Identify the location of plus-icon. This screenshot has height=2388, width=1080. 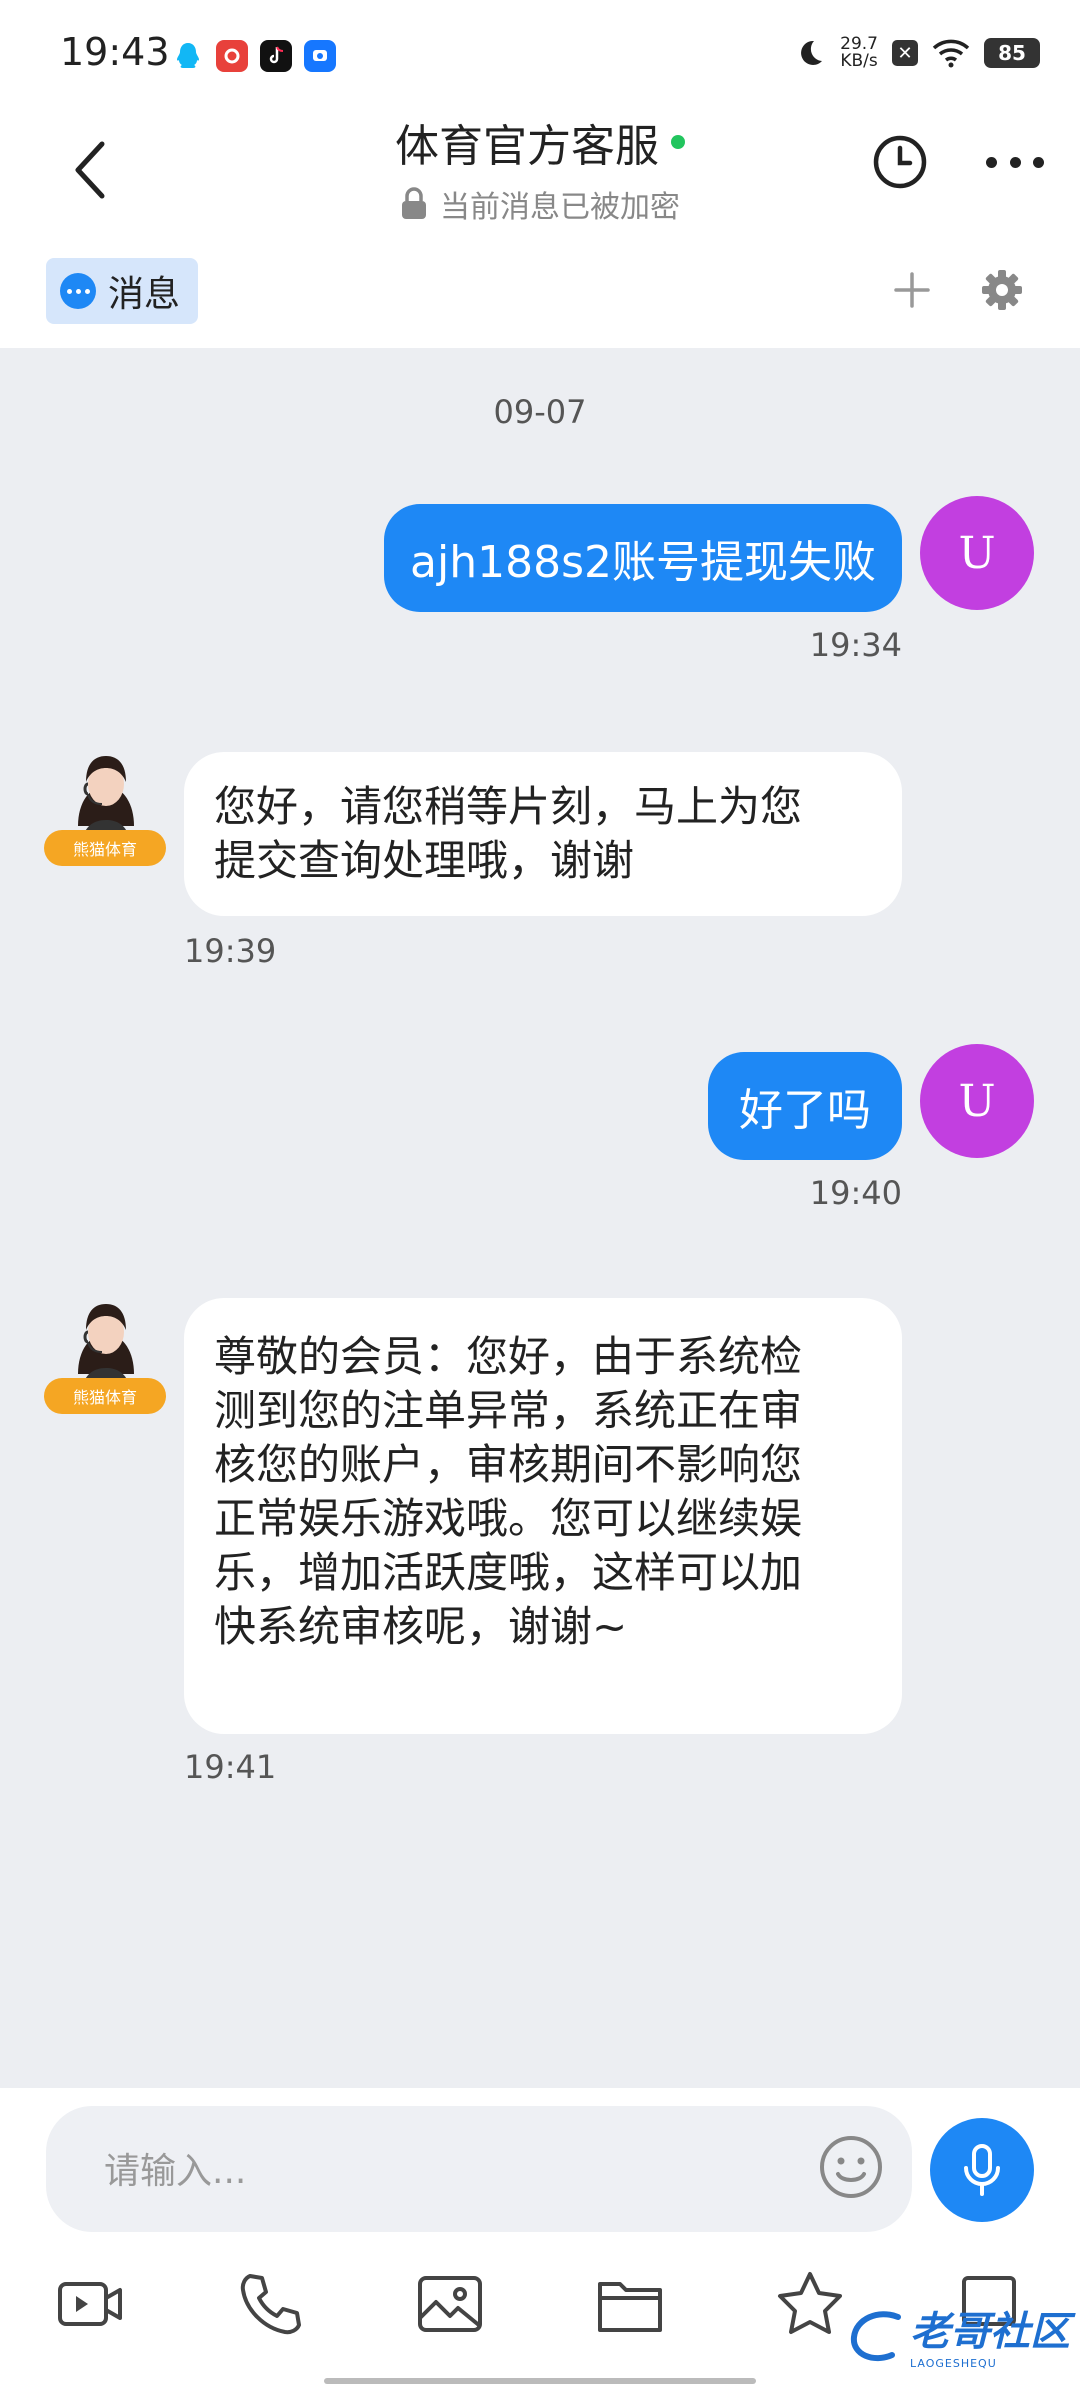
(912, 290).